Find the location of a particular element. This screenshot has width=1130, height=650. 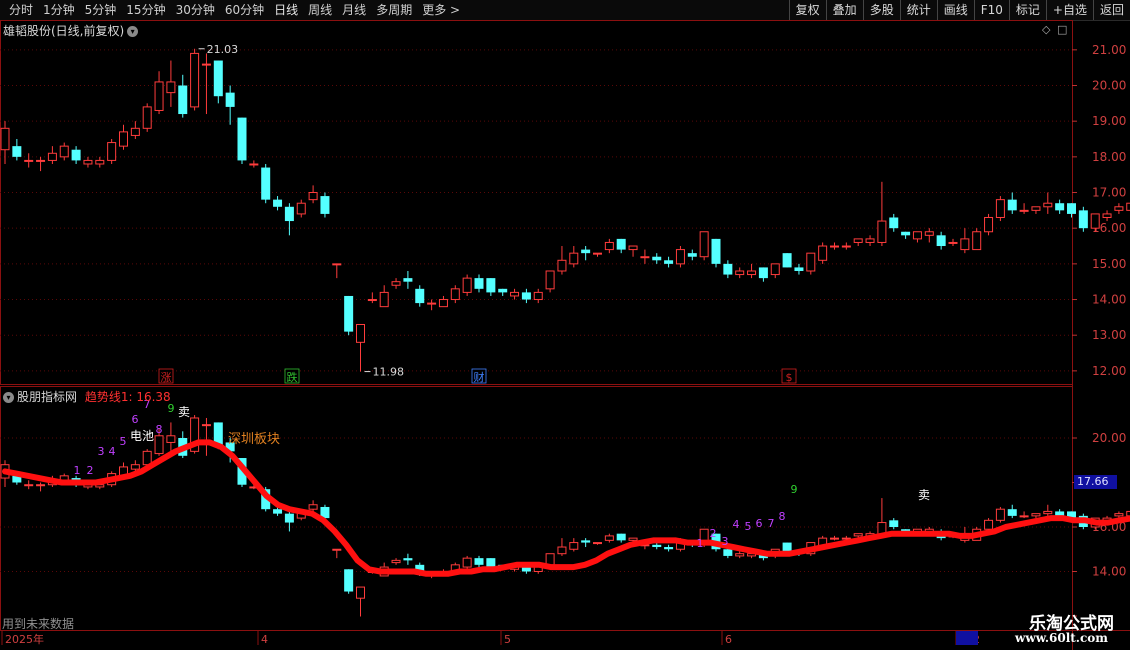

panel-menu-icon: ▾ is located at coordinates (133, 31).